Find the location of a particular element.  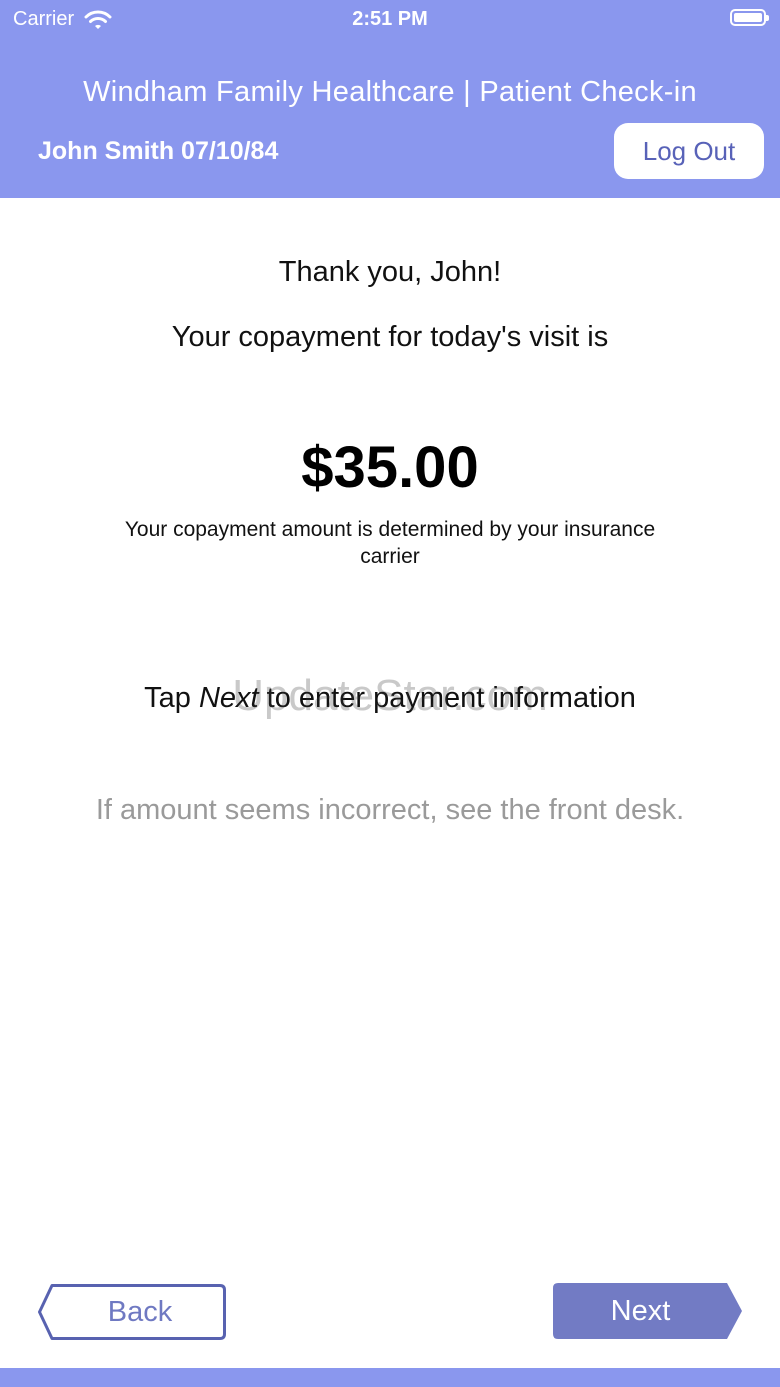

logout-button: Log Out is located at coordinates (689, 151).